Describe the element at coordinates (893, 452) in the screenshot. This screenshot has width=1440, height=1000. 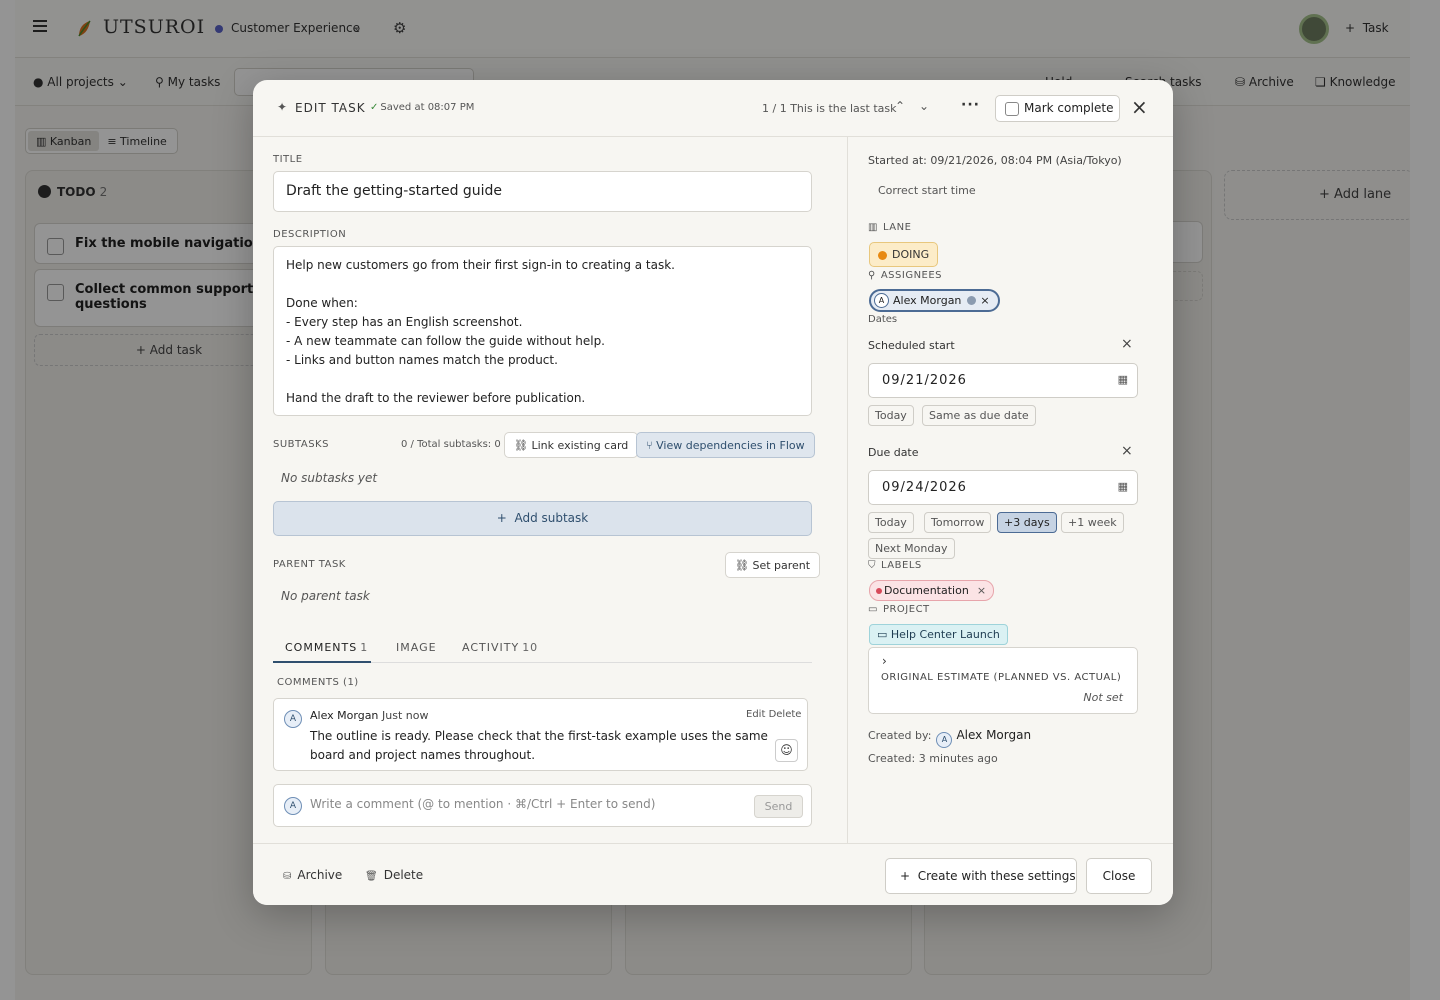
I see `due-date-label: Due date` at that location.